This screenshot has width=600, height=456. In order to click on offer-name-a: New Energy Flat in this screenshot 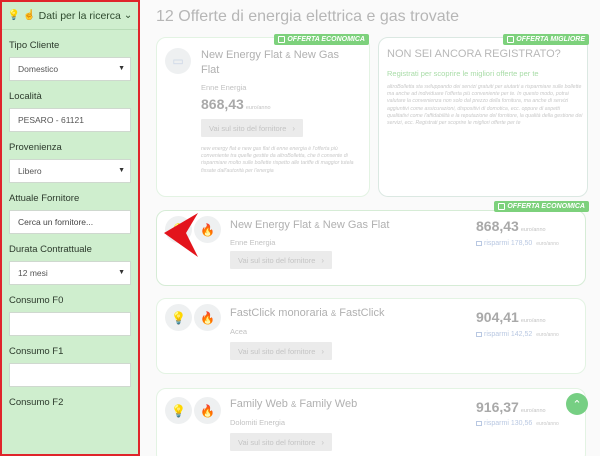, I will do `click(271, 225)`.